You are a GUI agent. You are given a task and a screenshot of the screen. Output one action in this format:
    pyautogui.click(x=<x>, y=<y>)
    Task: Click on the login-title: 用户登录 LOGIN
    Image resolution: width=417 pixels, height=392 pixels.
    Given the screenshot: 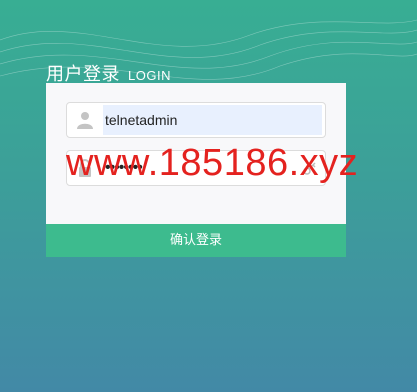 What is the action you would take?
    pyautogui.click(x=108, y=72)
    